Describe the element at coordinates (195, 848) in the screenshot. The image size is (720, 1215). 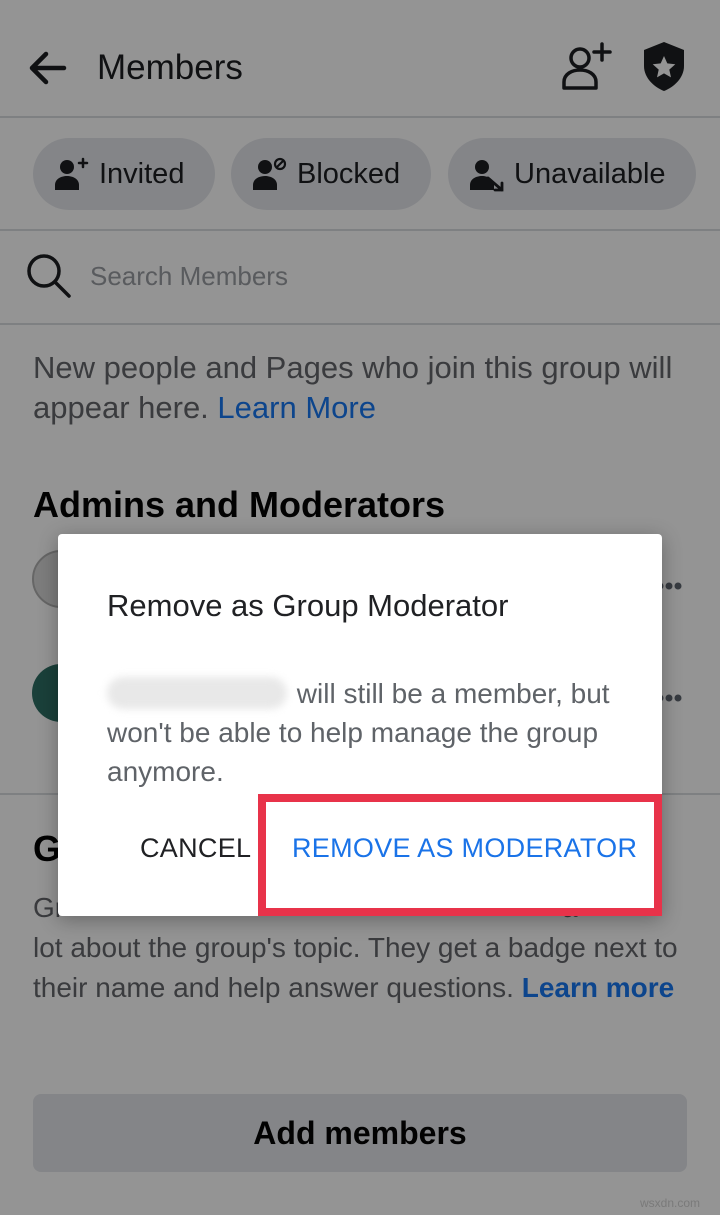
I see `cancel-button: CANCEL` at that location.